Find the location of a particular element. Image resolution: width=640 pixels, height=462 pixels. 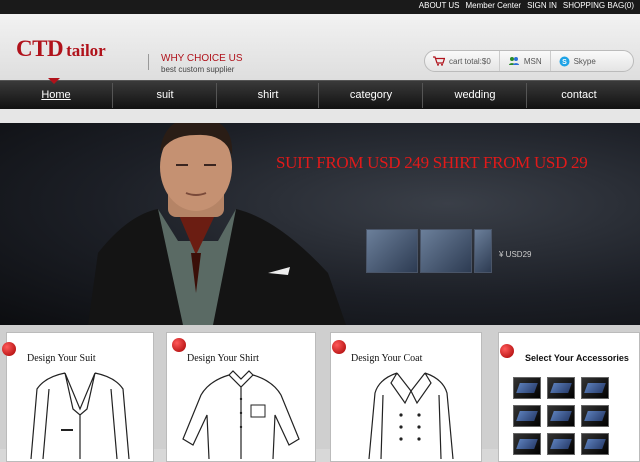

site-logo: CTD tailor is located at coordinates (61, 49).